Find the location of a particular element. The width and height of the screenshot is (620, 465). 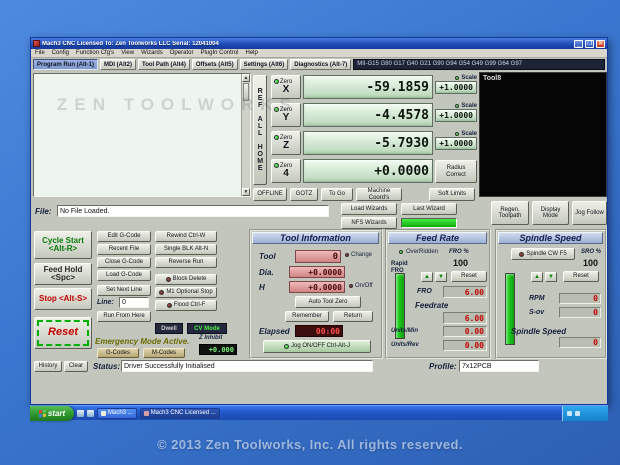

feedrate-dro: 6.00 is located at coordinates (465, 318).